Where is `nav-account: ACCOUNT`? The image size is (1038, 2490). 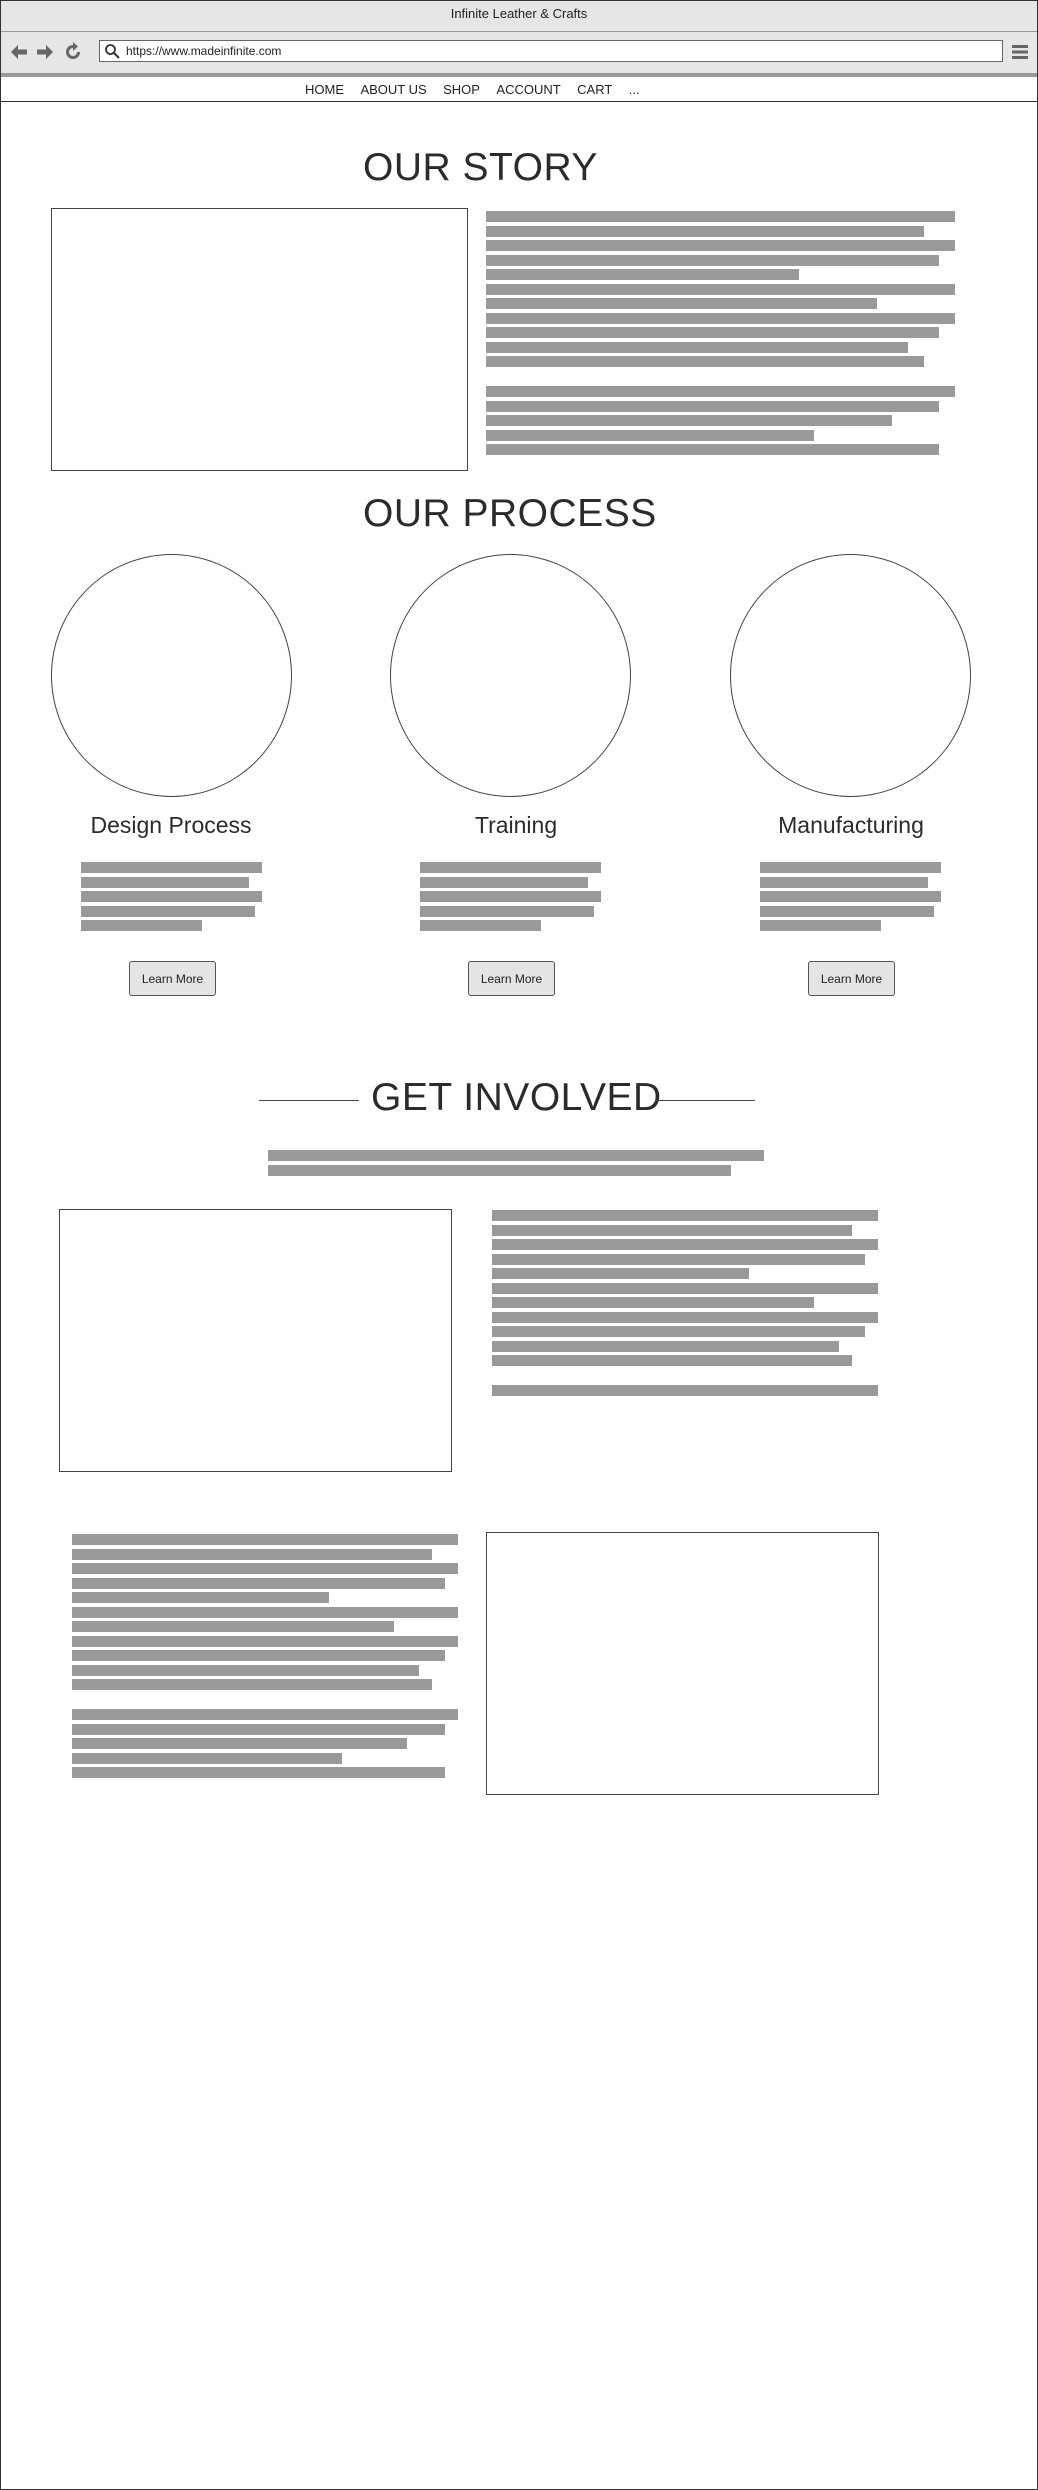 nav-account: ACCOUNT is located at coordinates (528, 89).